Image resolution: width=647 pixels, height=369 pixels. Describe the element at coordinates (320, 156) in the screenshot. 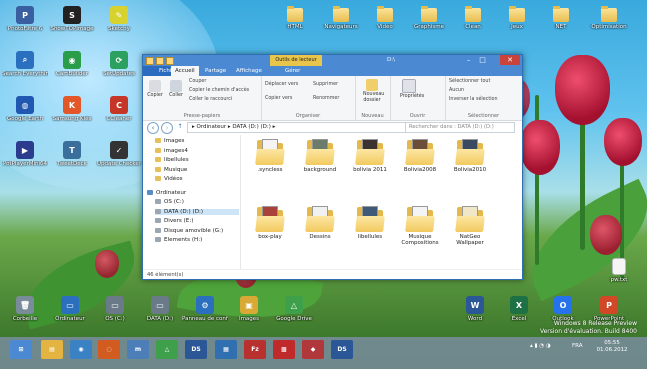

I see `folder-item: background` at that location.